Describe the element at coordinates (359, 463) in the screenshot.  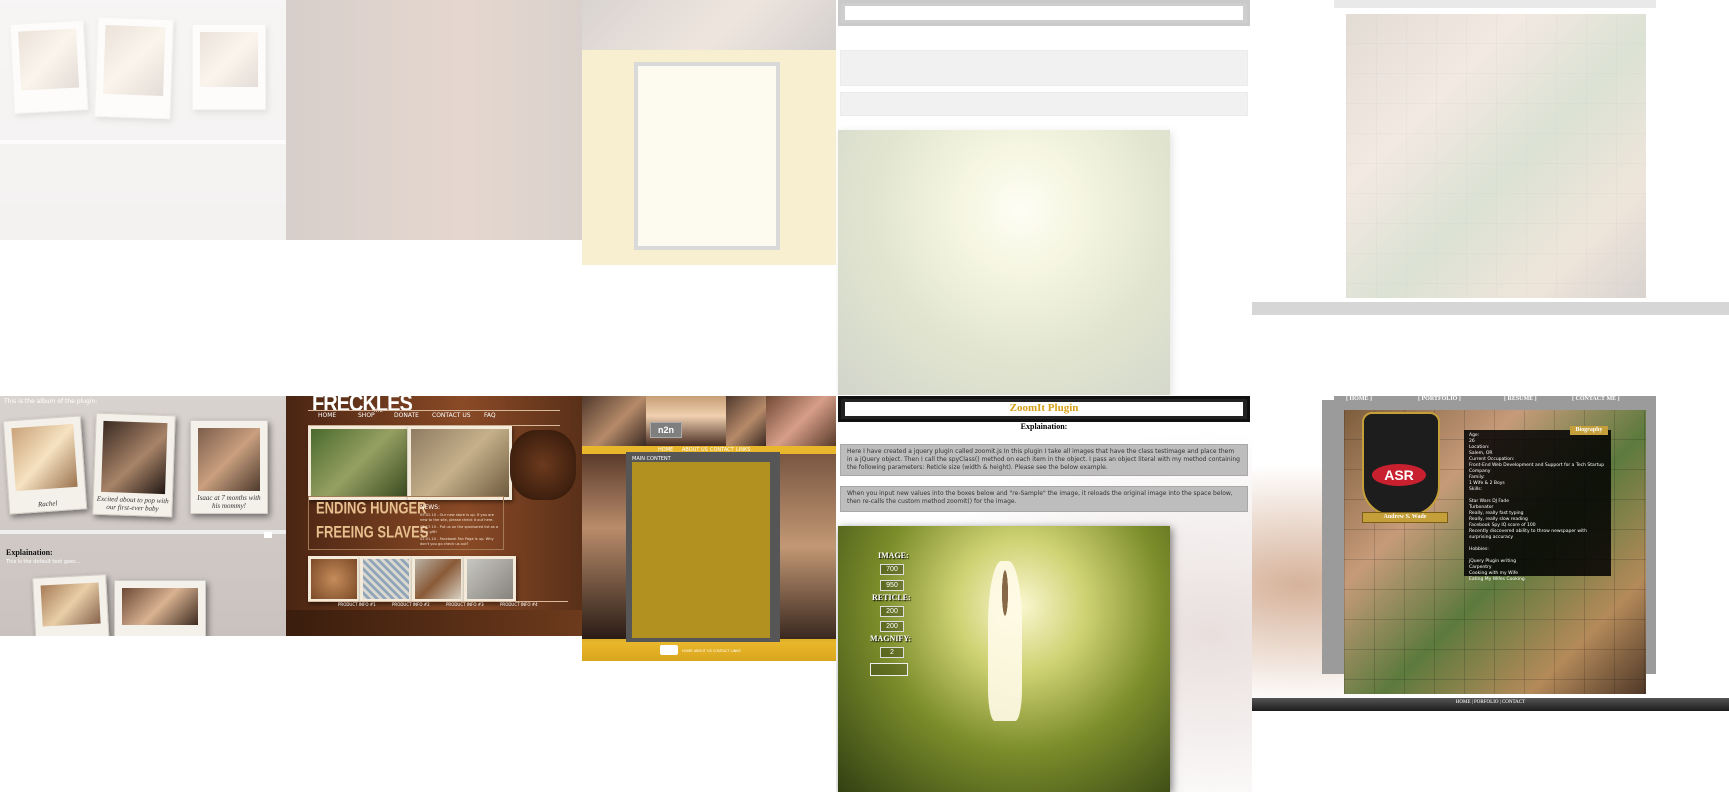
I see `fair-trade-image` at that location.